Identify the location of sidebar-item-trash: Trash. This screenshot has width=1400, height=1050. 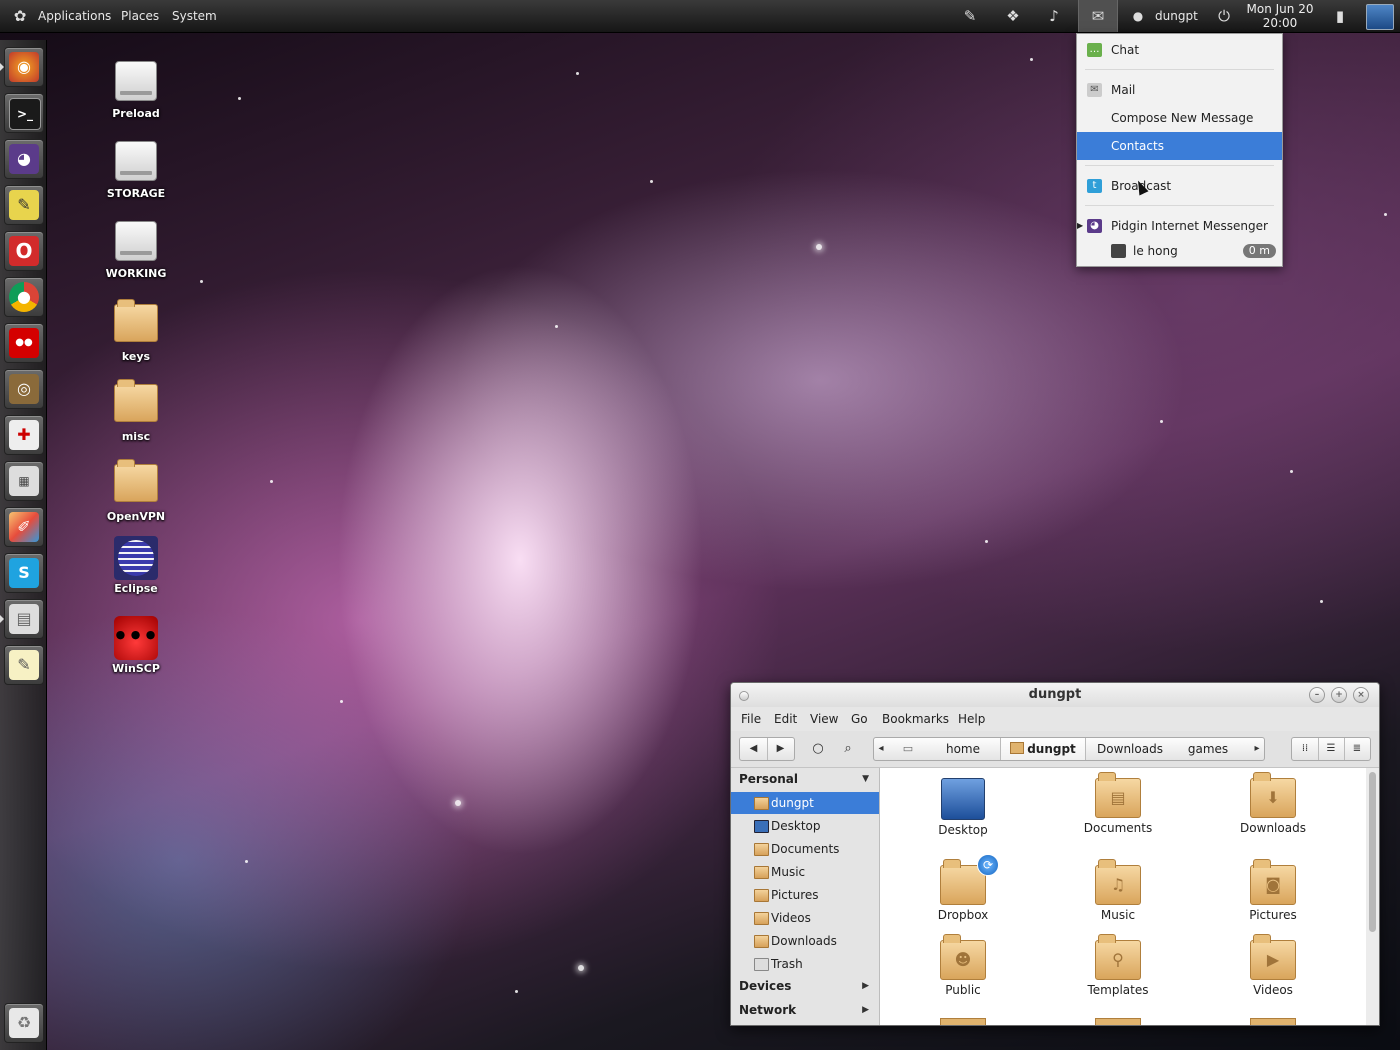
(805, 964).